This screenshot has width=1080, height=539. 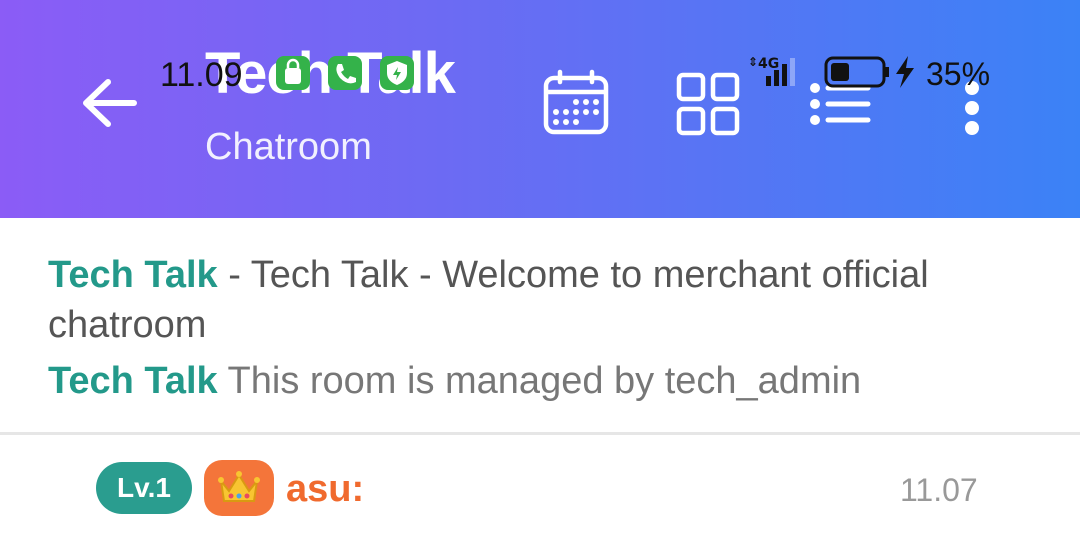 I want to click on level-badge: Lv.1, so click(x=144, y=488).